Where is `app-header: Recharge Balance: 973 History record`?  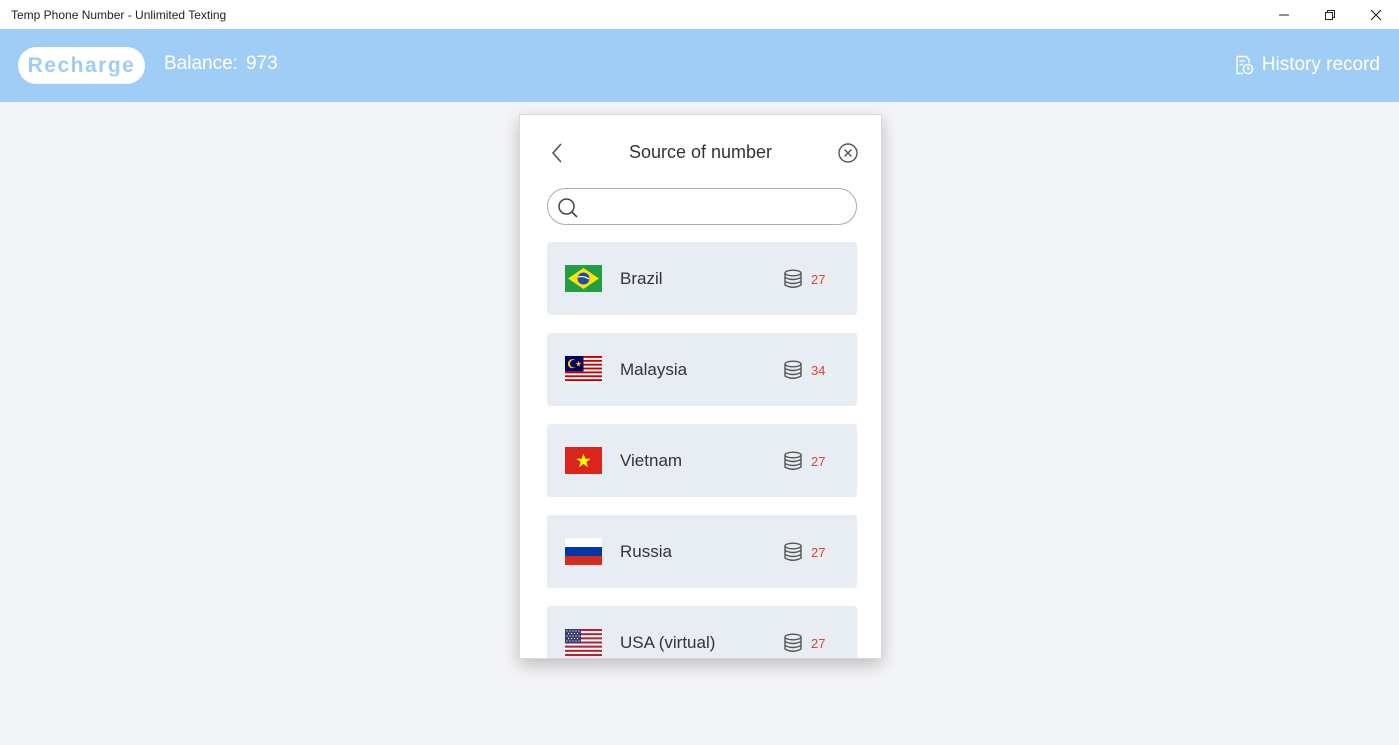
app-header: Recharge Balance: 973 History record is located at coordinates (699, 65).